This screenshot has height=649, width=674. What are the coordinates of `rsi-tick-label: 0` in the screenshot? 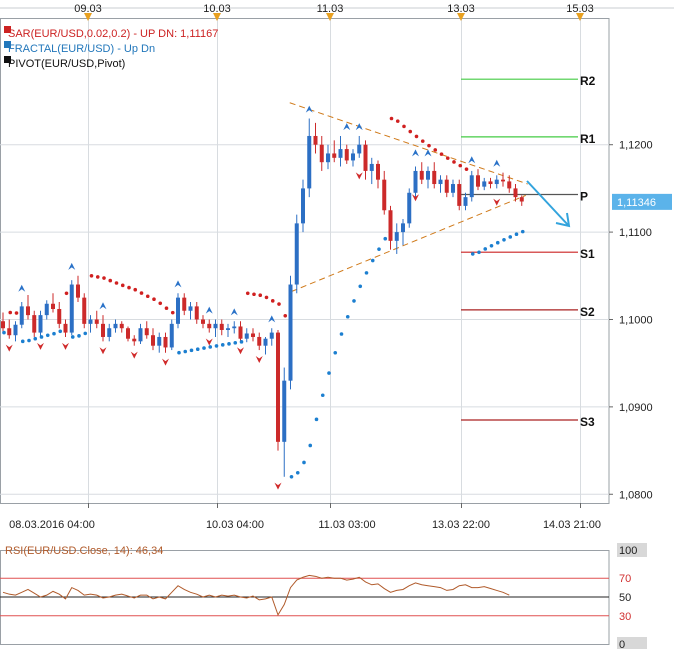 It's located at (622, 644).